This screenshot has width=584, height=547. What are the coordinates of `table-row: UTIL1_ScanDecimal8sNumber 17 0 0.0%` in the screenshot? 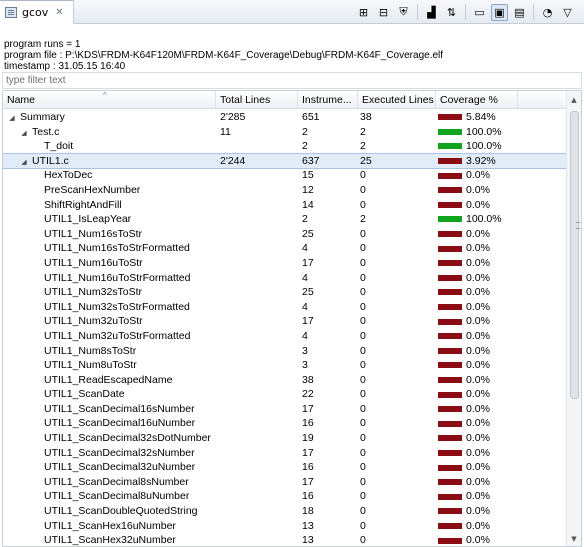 It's located at (285, 482).